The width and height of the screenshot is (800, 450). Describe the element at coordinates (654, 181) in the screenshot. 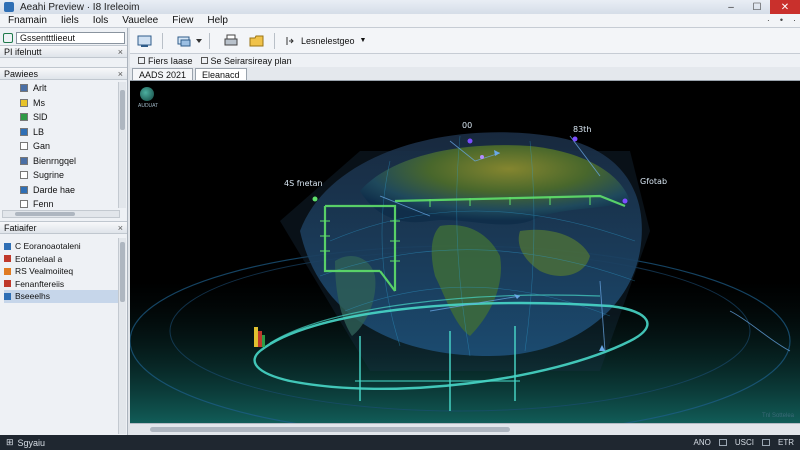

I see `viewport-label-right: Gfotab` at that location.